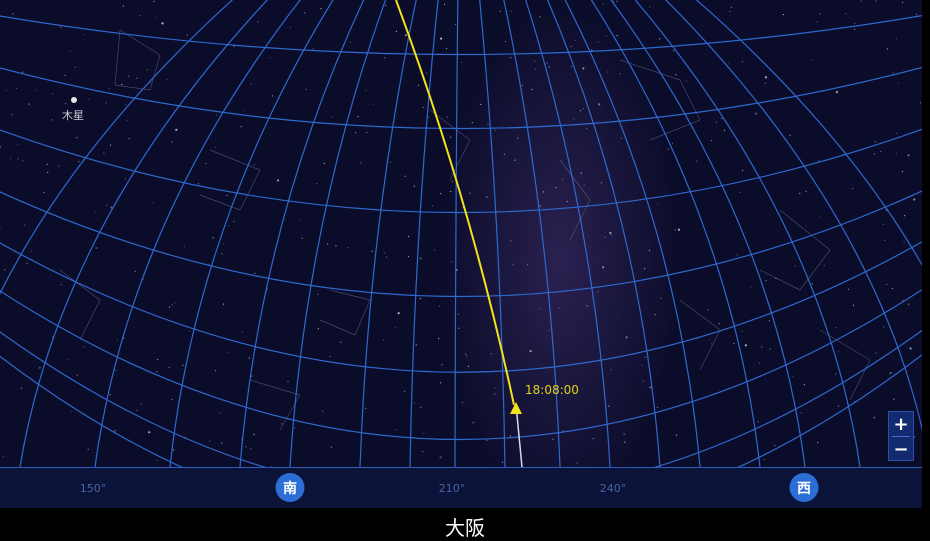 Image resolution: width=930 pixels, height=541 pixels. I want to click on meteor-trail, so click(519, 436).